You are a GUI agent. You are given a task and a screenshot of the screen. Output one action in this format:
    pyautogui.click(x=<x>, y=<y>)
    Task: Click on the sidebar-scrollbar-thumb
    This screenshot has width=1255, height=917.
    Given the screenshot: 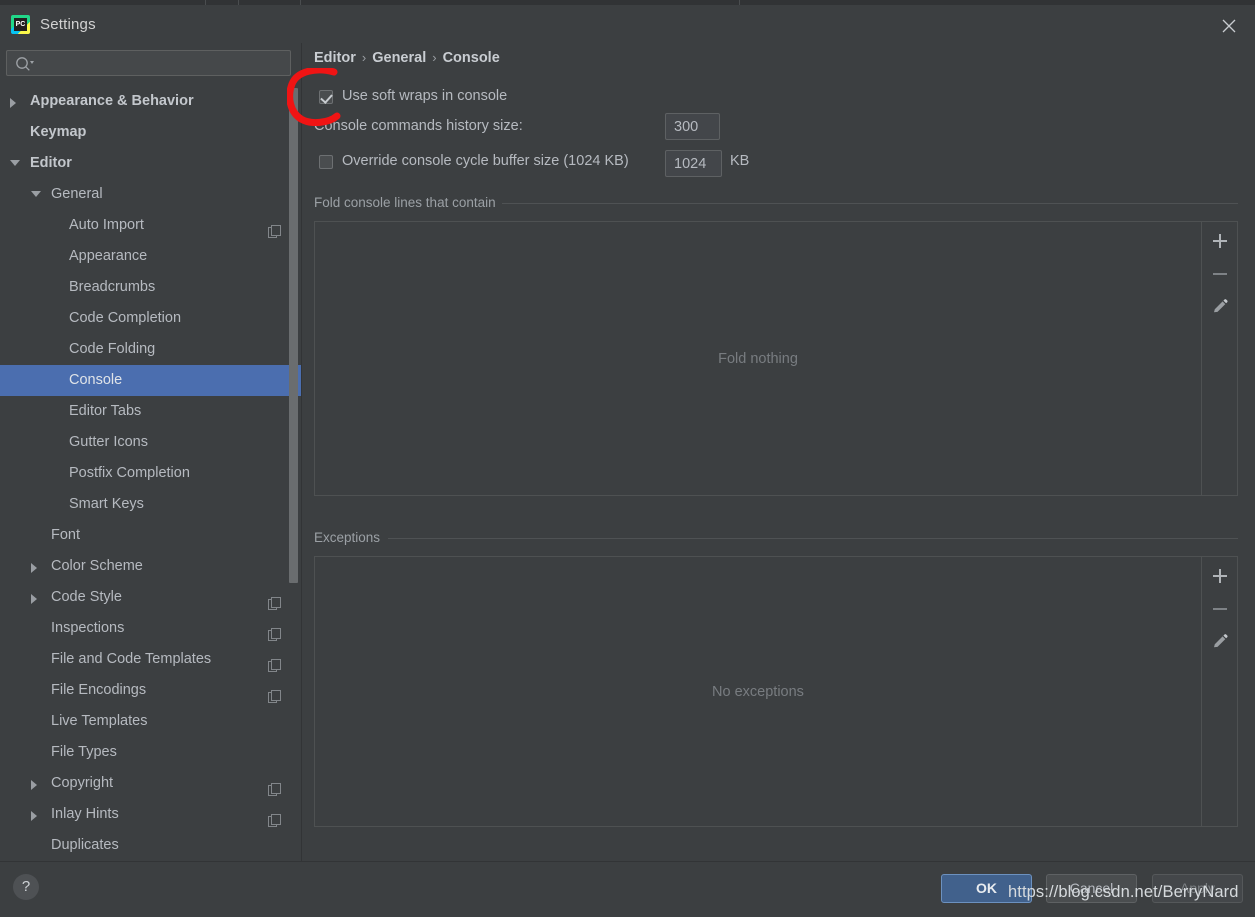 What is the action you would take?
    pyautogui.click(x=293, y=335)
    